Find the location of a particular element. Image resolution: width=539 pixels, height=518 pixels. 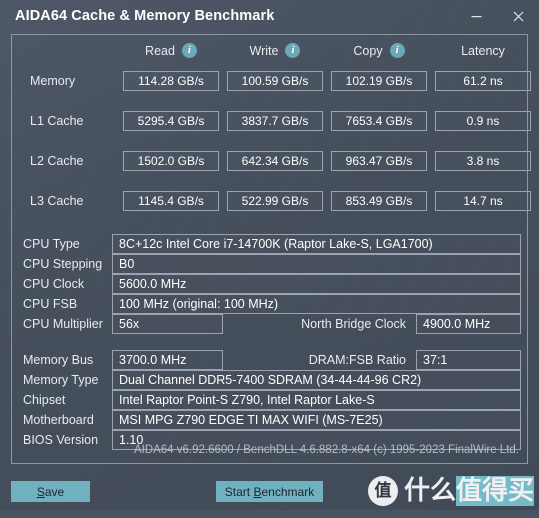

l1-copy-value: 7653.4 GB/s is located at coordinates (379, 121).